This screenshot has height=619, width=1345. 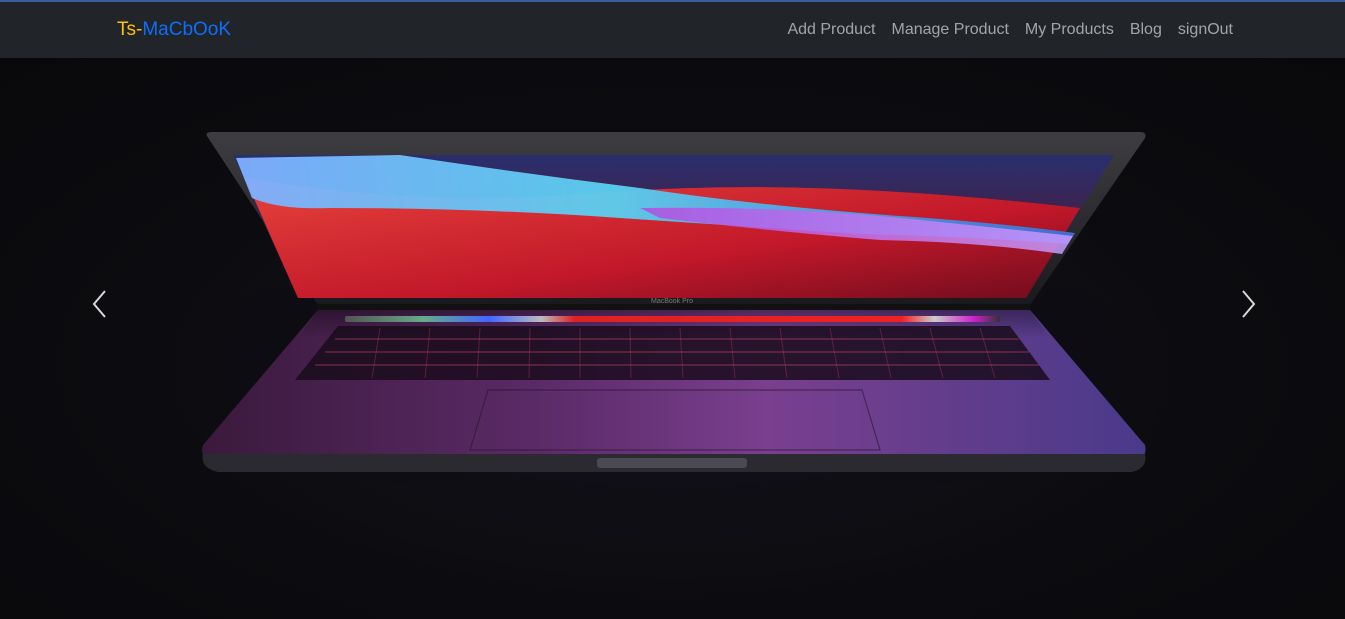 I want to click on nav-add-product: Add Product, so click(x=831, y=30).